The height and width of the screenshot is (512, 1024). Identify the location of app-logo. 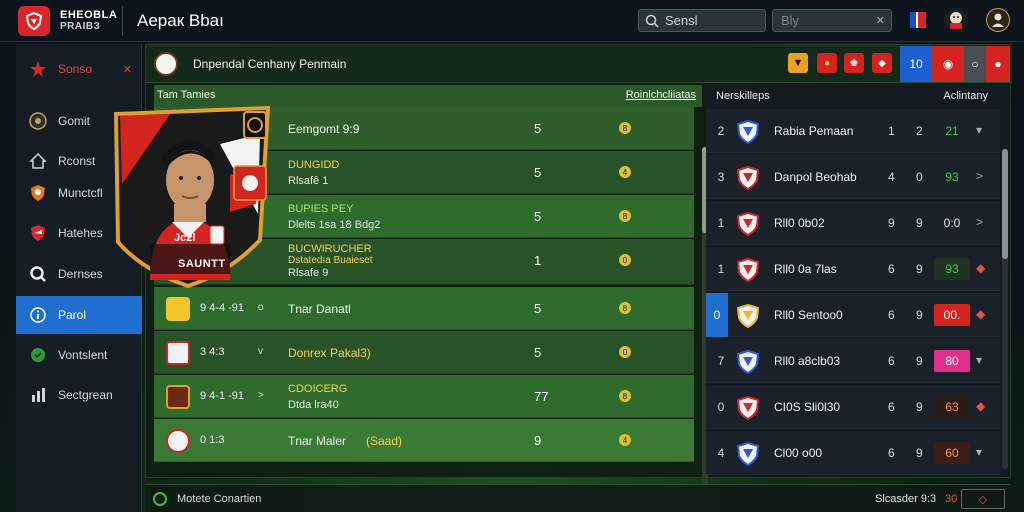
(34, 21).